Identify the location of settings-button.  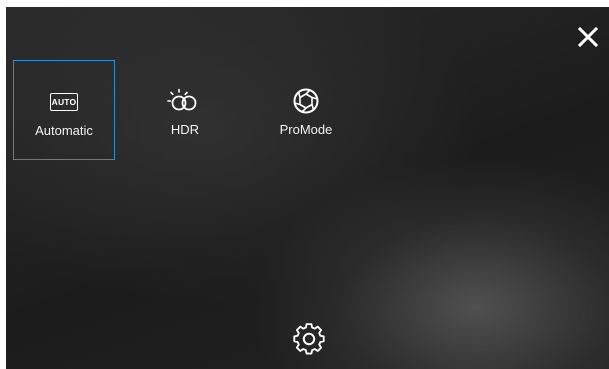
(309, 339).